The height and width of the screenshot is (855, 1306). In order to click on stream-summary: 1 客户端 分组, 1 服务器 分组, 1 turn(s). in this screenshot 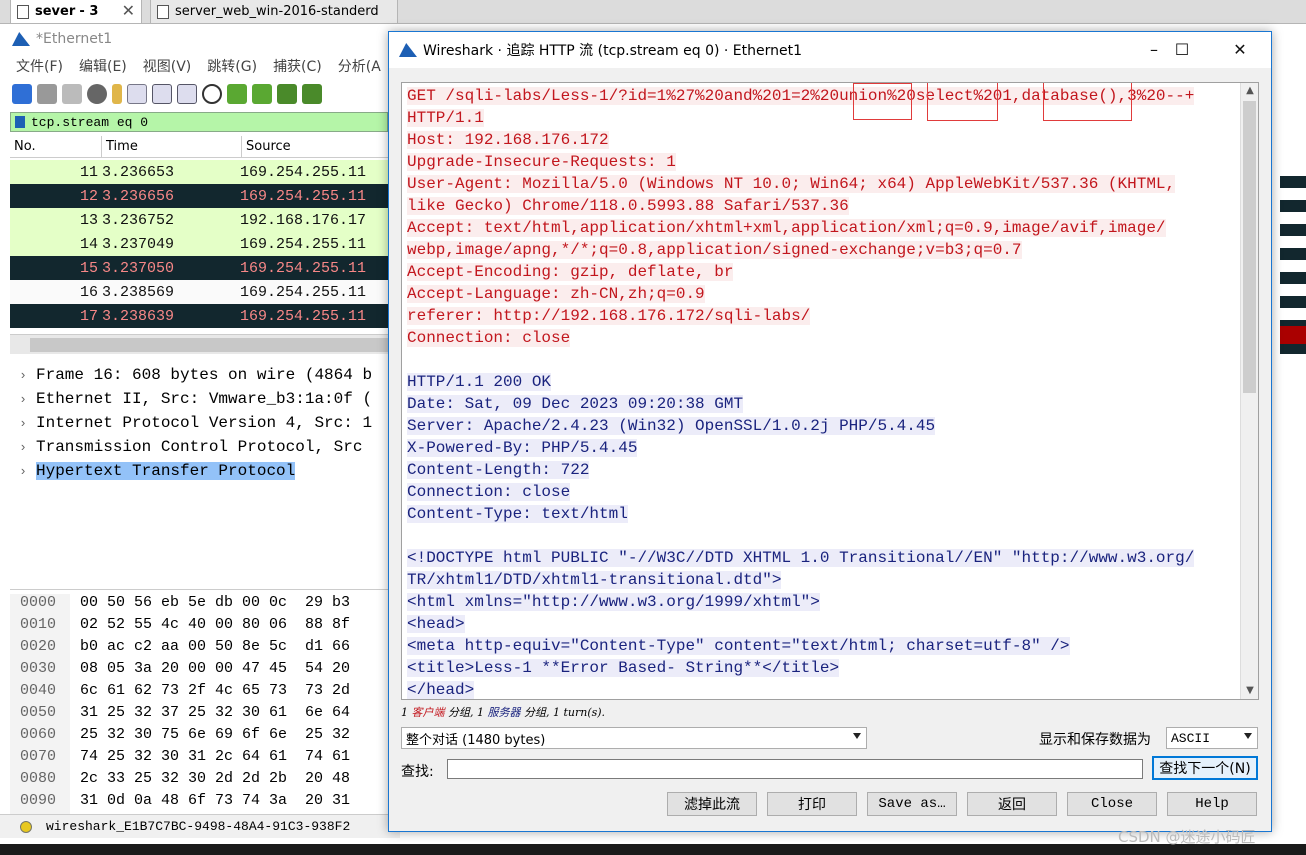, I will do `click(503, 712)`.